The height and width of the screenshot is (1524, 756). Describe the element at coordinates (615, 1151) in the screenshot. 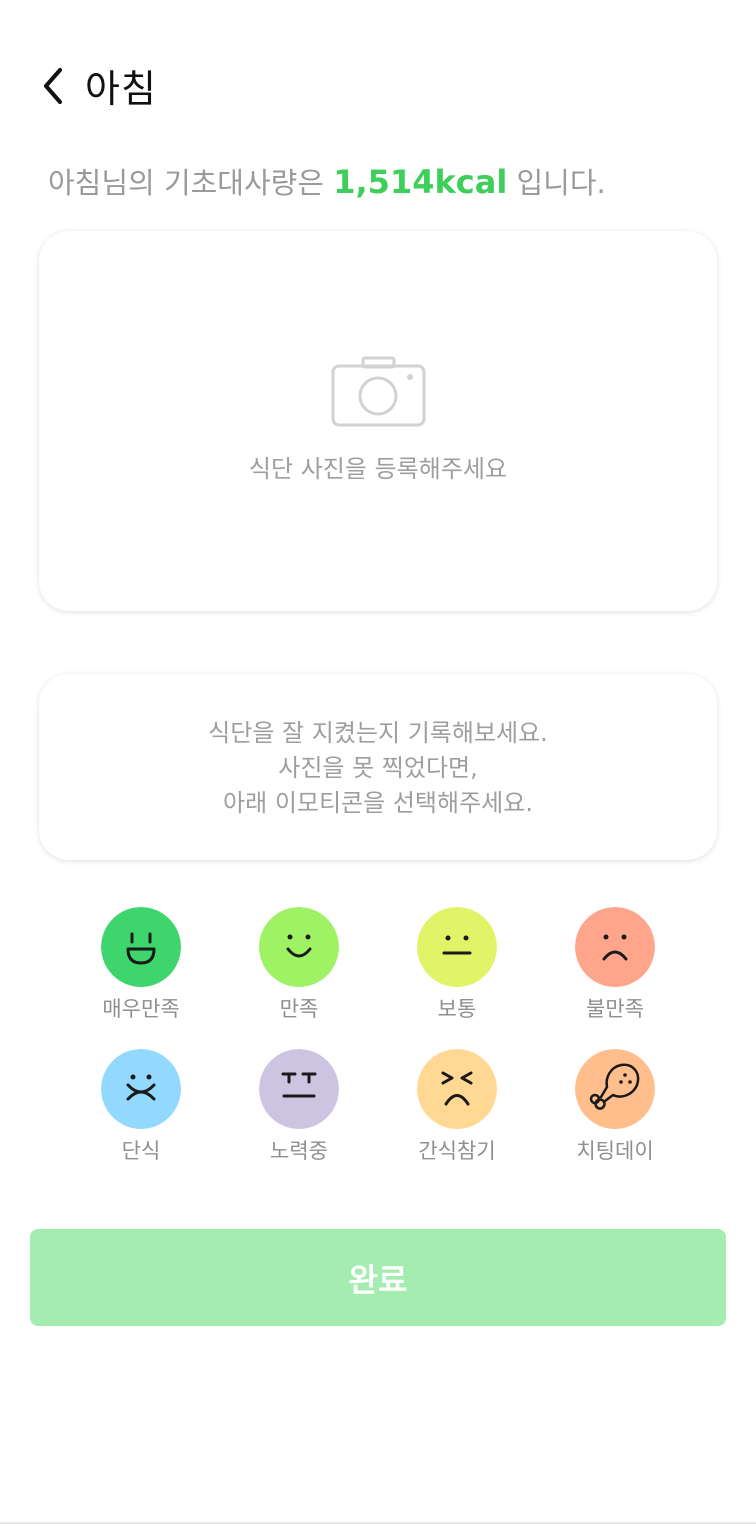

I see `emotion-label: 치팅데이` at that location.